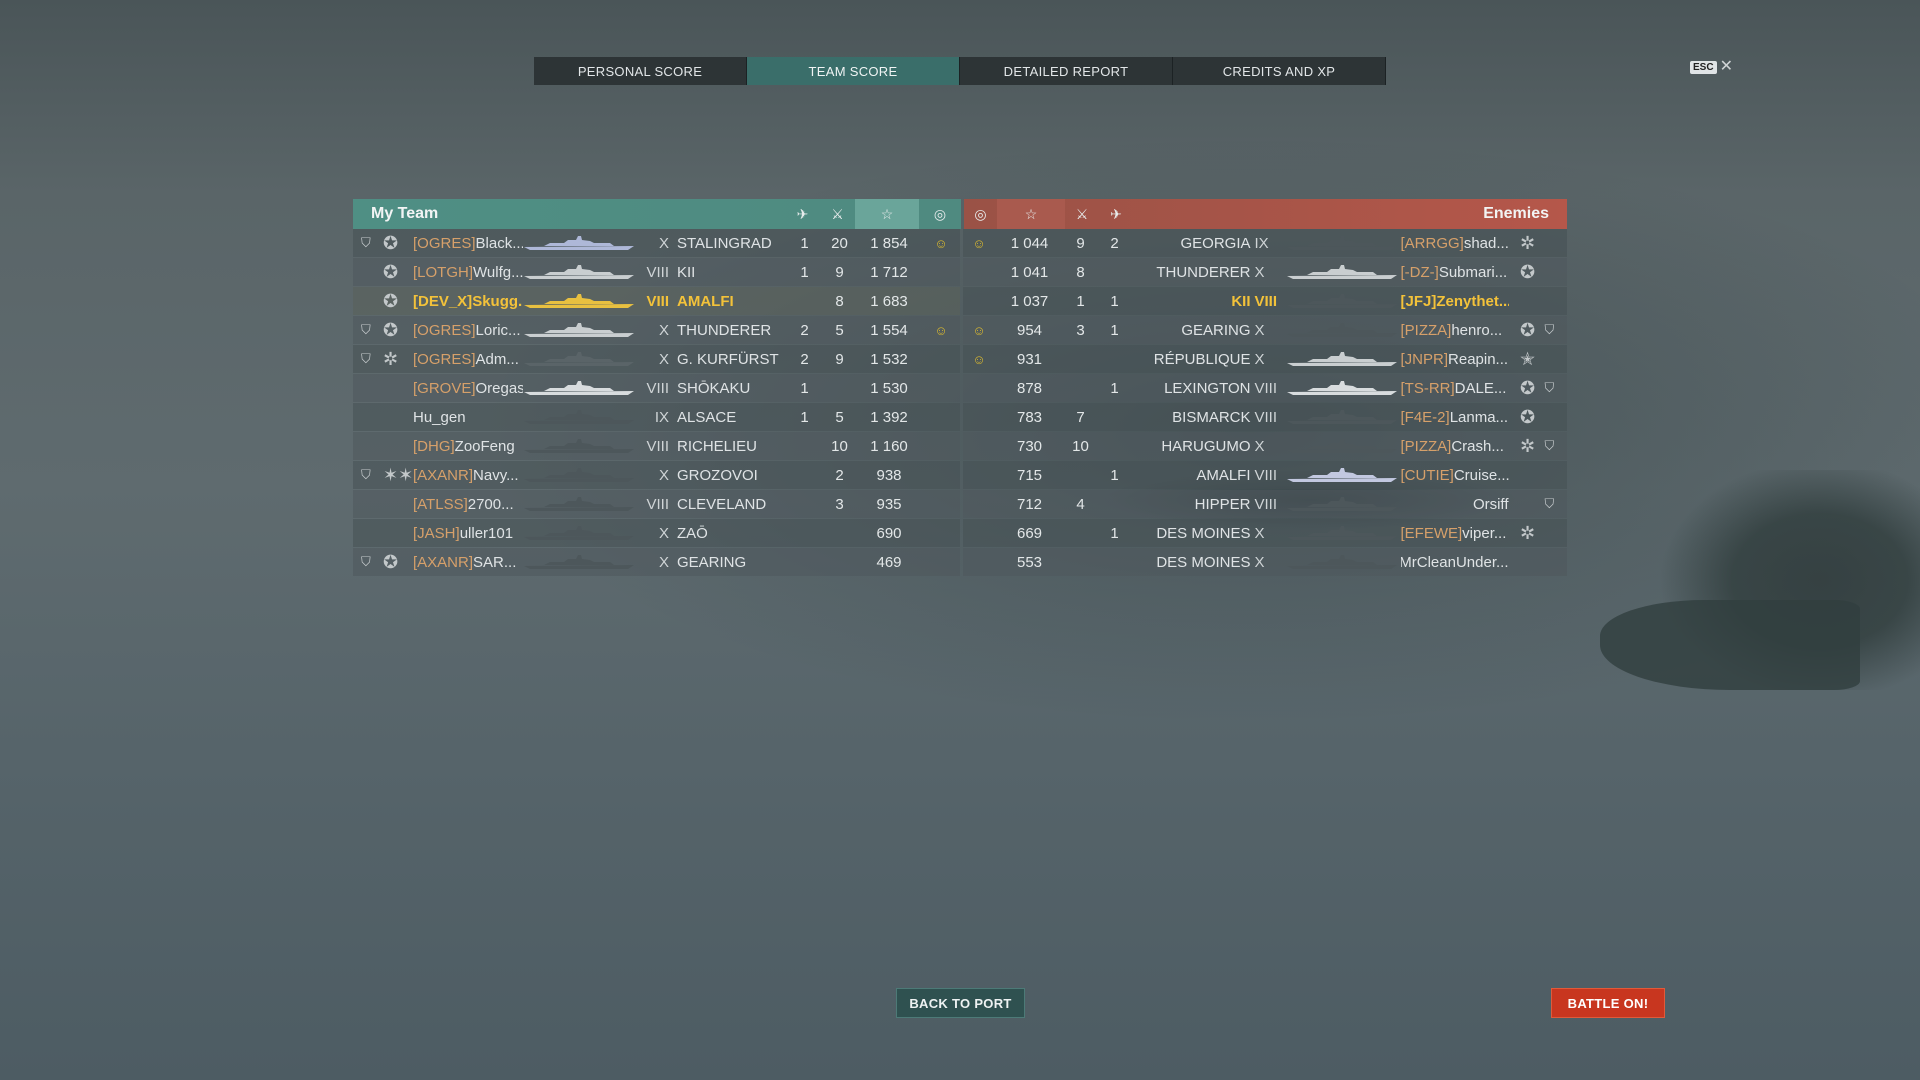  I want to click on base-xp: 1 041, so click(1029, 272).